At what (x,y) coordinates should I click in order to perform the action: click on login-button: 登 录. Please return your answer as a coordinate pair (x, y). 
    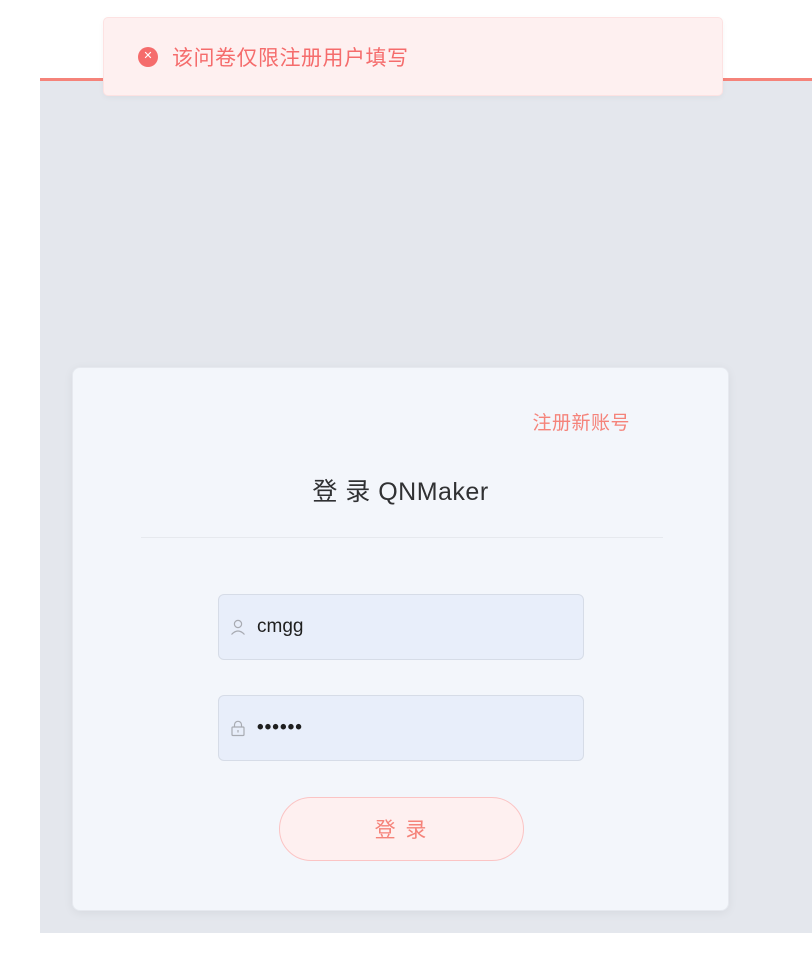
    Looking at the image, I should click on (401, 829).